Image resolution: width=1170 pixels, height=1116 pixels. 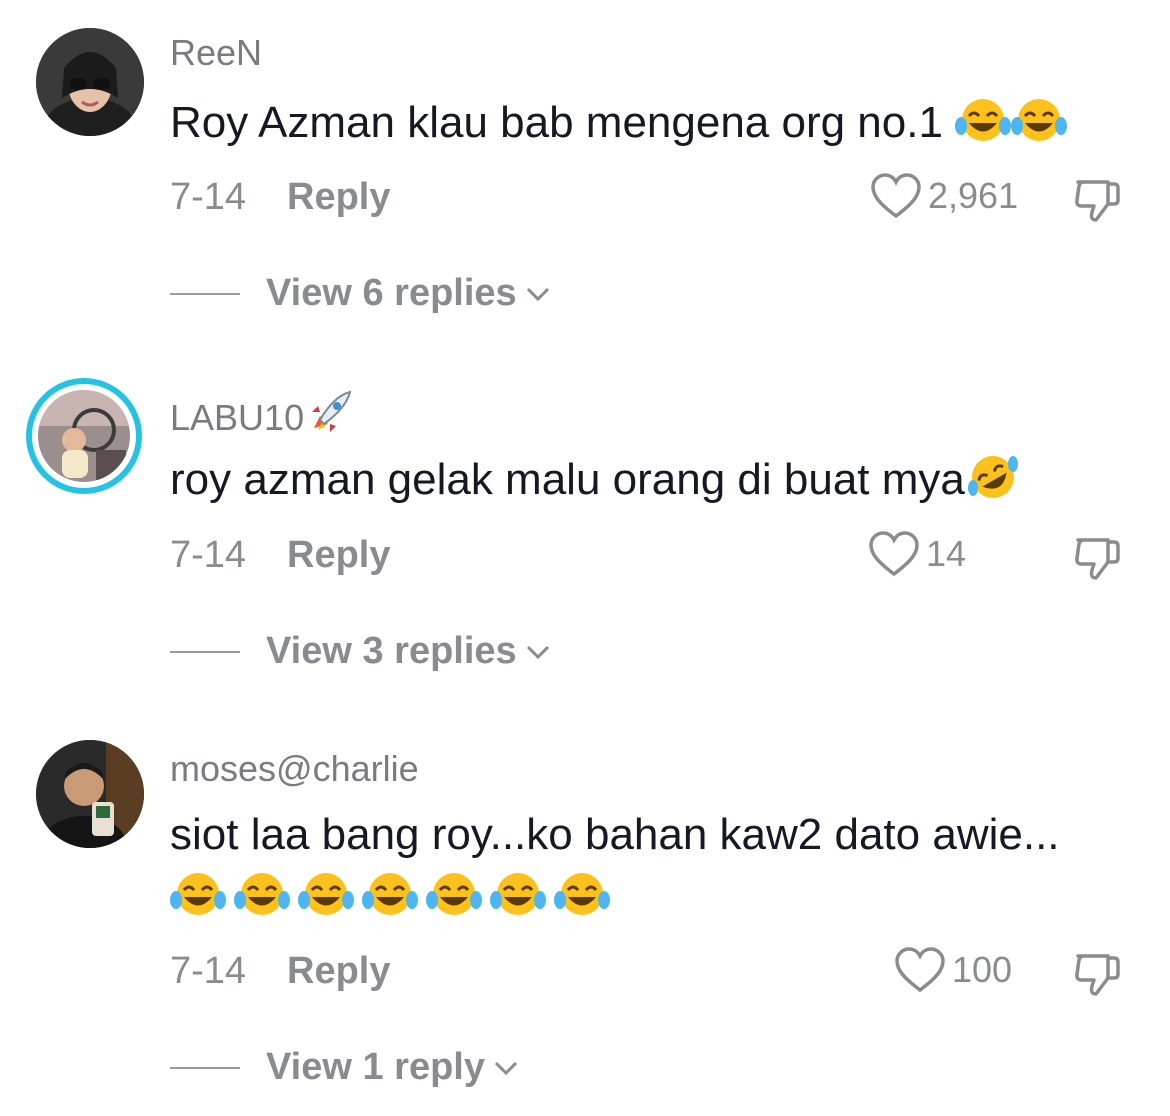 What do you see at coordinates (982, 969) in the screenshot?
I see `like-count: 100` at bounding box center [982, 969].